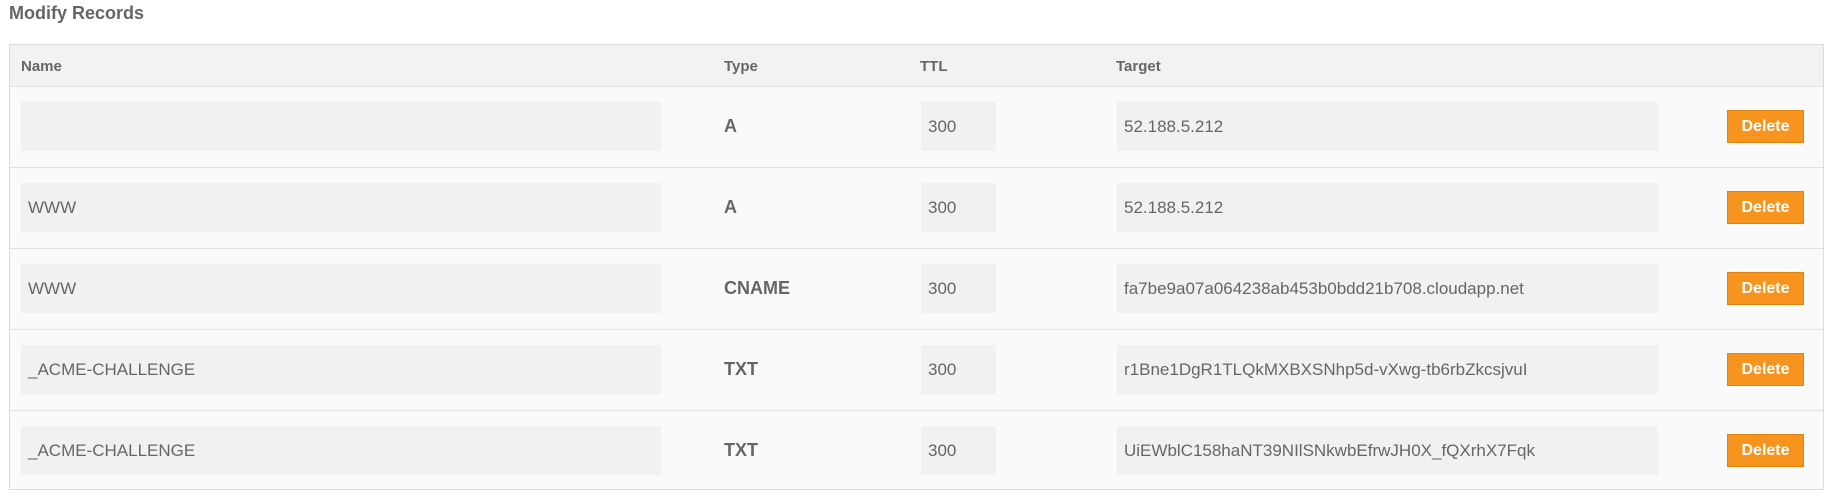  What do you see at coordinates (77, 13) in the screenshot?
I see `section-title: Modify Records` at bounding box center [77, 13].